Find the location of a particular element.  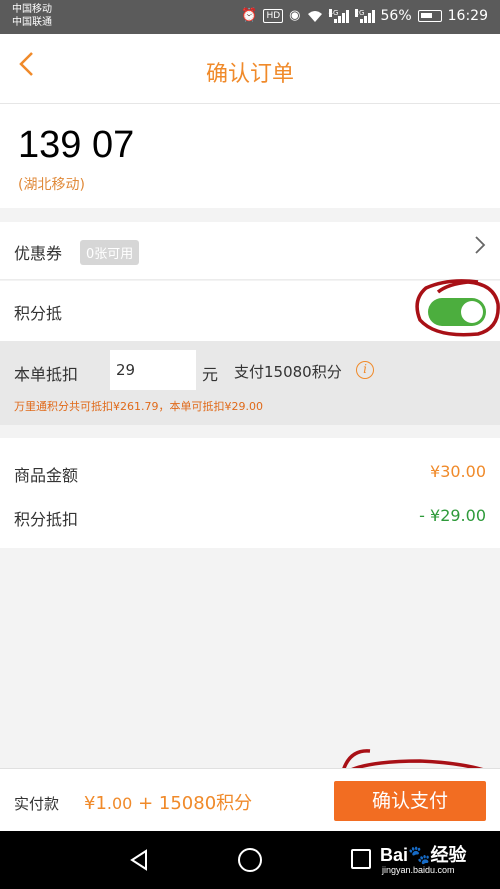

deduction-note: 万里通积分共可抵扣¥261.79，本单可抵扣¥29.00 is located at coordinates (138, 406).